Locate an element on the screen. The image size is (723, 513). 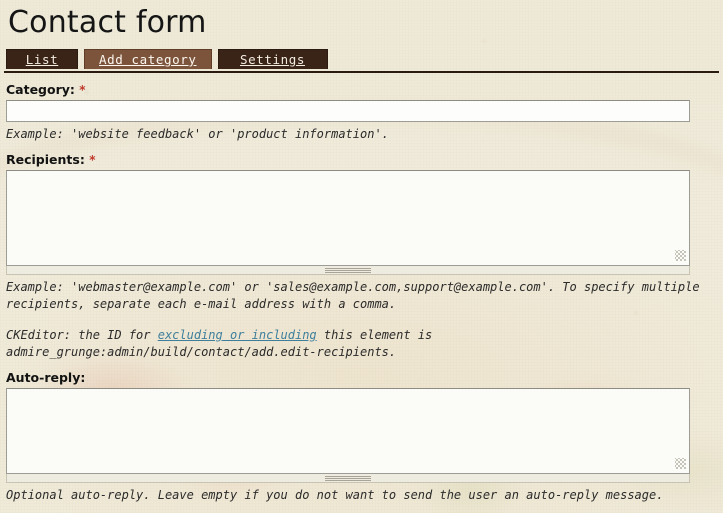
ckeditor-note-prefix: CKEditor: the ID for is located at coordinates (82, 335).